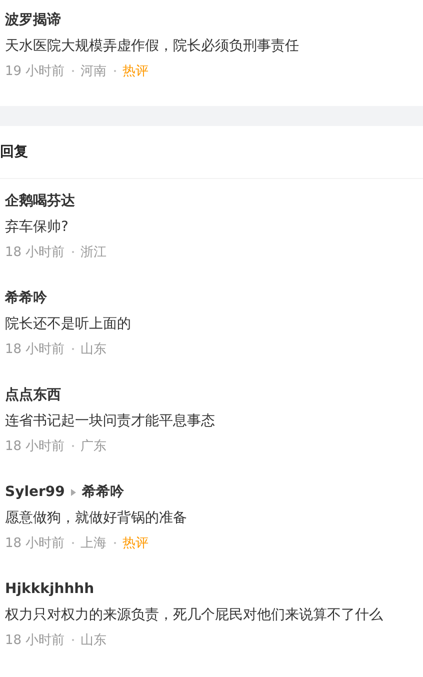 This screenshot has width=423, height=677. Describe the element at coordinates (93, 71) in the screenshot. I see `location-text: 河南` at that location.